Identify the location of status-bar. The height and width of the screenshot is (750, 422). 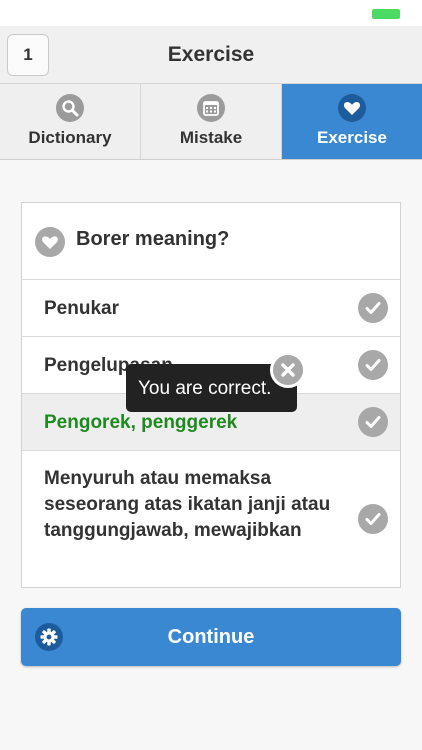
(211, 13).